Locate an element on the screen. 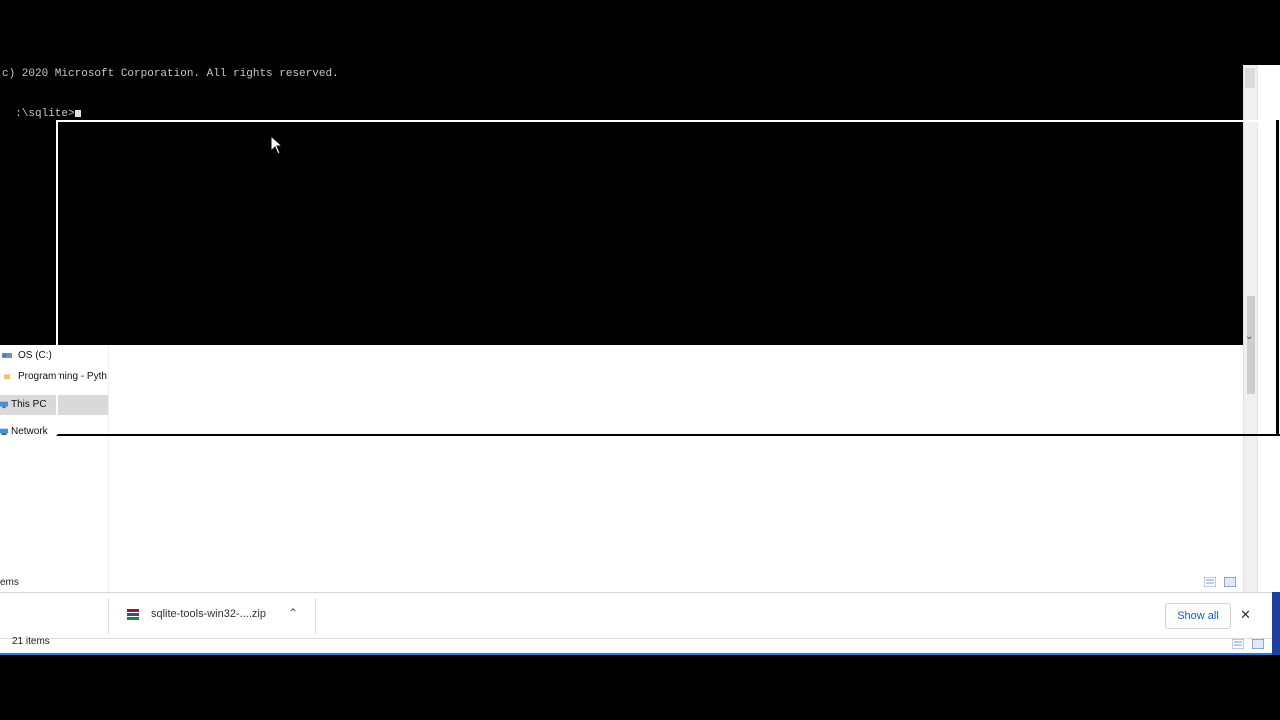  nav-item-label: This PC is located at coordinates (29, 404).